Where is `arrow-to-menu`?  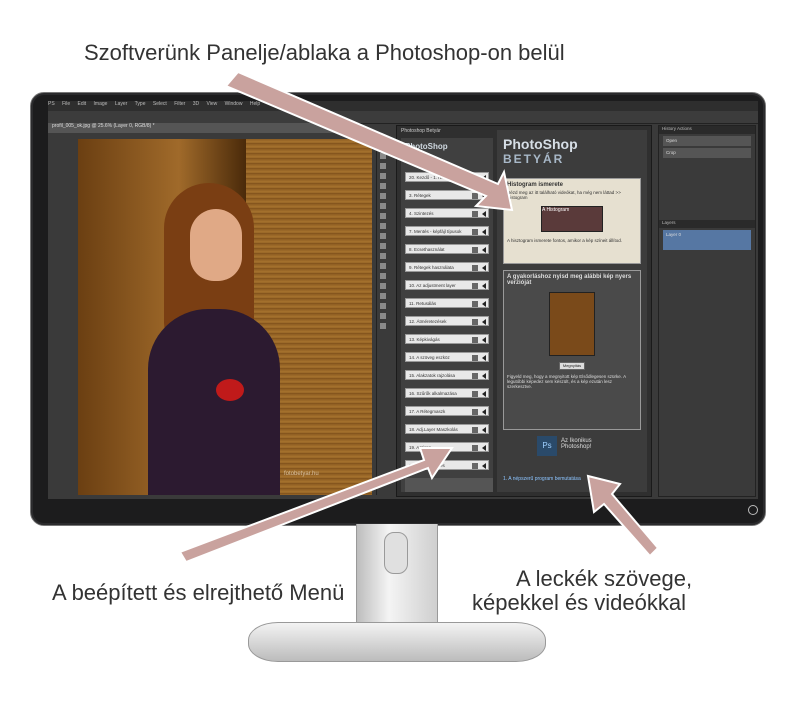 arrow-to-menu is located at coordinates (316, 505).